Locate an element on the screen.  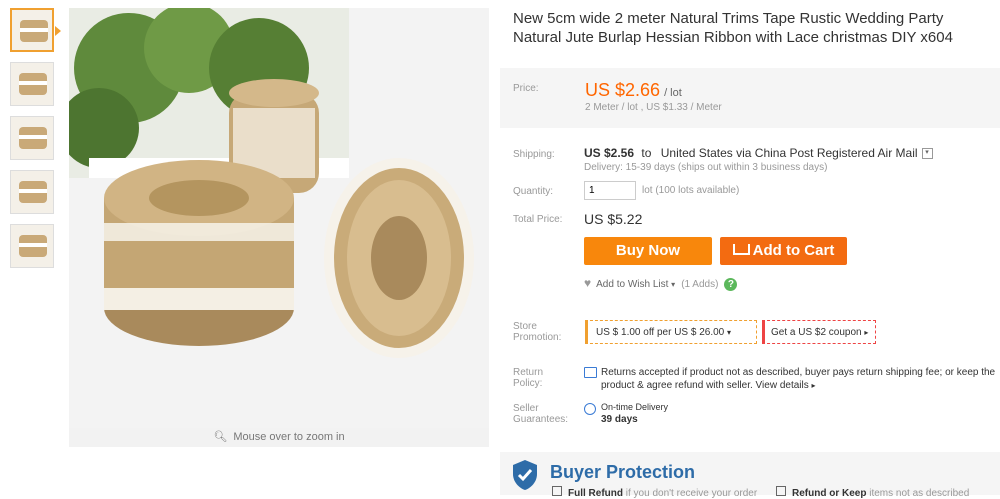
refund-or-keep-text: items not as described is located at coordinates (919, 493).